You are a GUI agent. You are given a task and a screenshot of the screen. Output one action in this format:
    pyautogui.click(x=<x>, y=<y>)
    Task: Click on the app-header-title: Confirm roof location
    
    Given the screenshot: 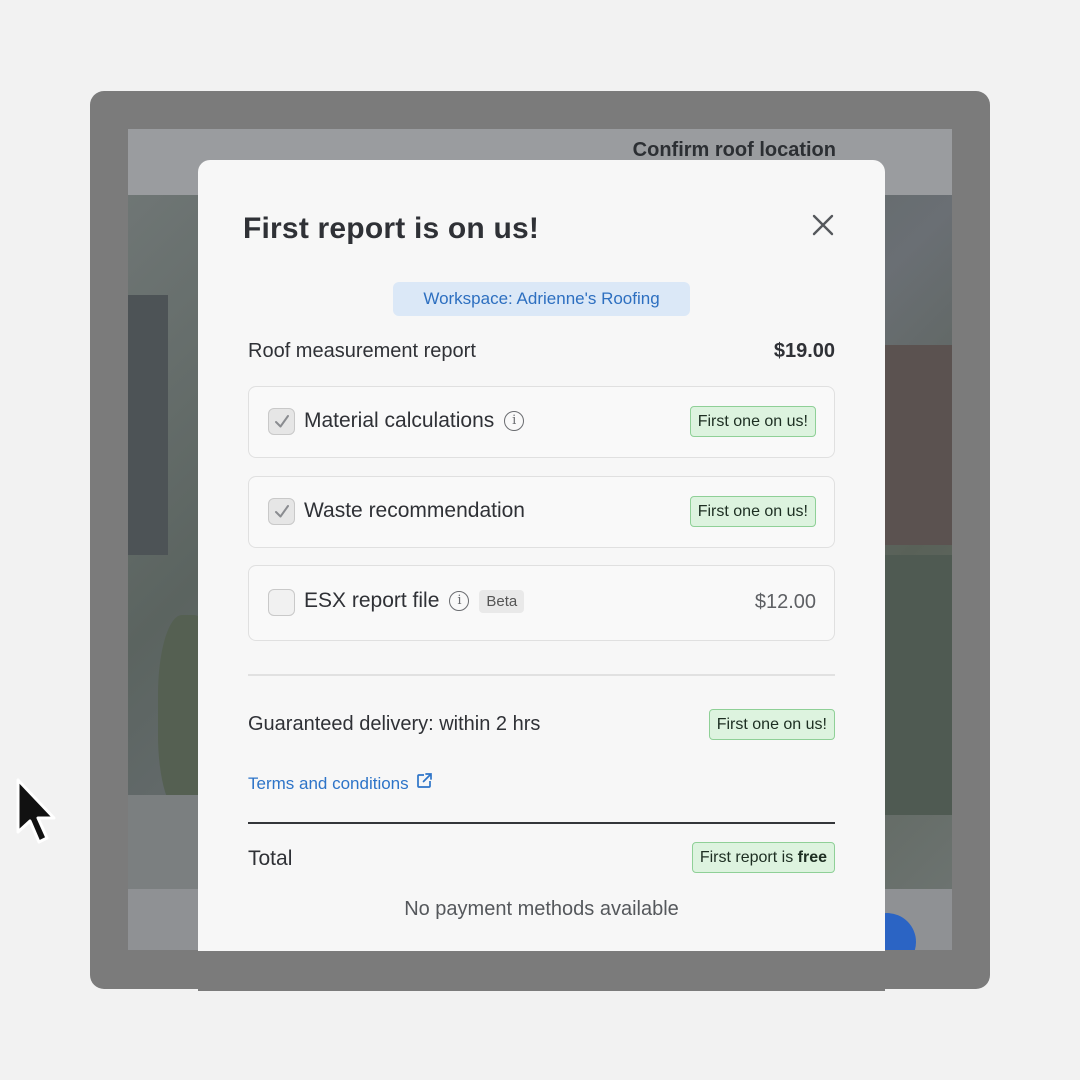 What is the action you would take?
    pyautogui.click(x=734, y=150)
    